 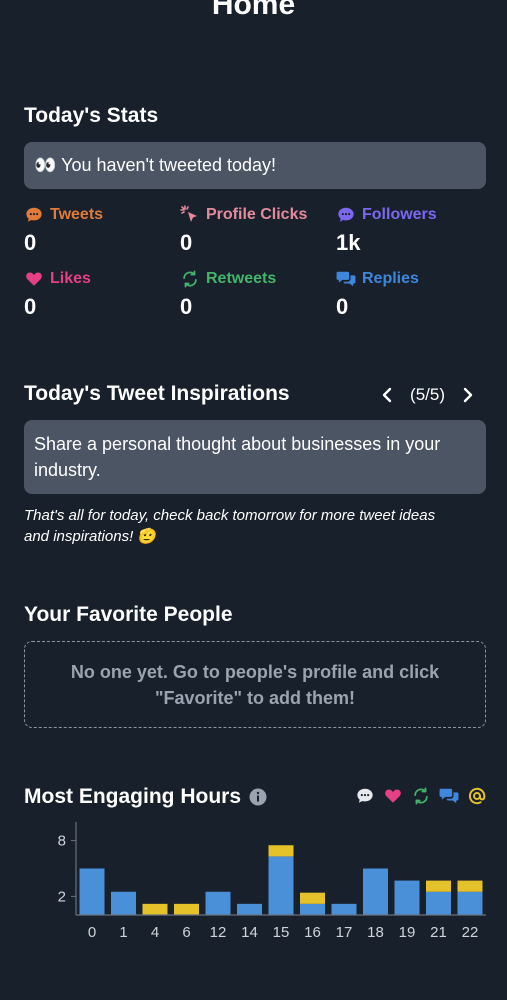 What do you see at coordinates (258, 294) in the screenshot?
I see `stat-retweets: Retweets 0` at bounding box center [258, 294].